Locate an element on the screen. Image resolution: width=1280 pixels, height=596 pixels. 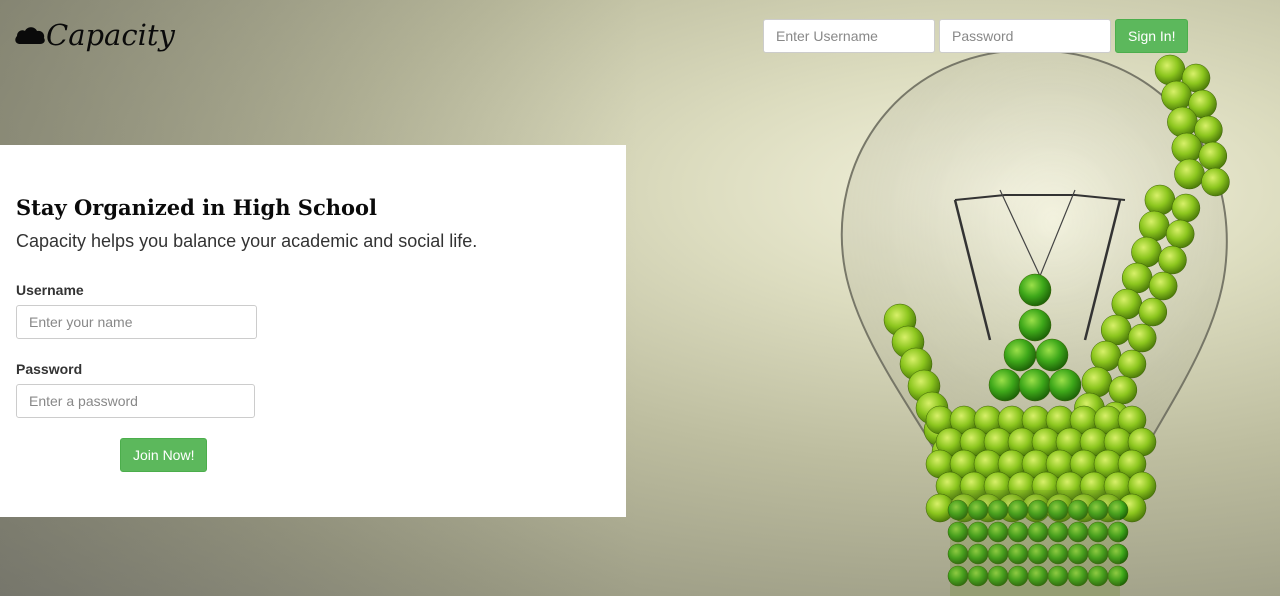
password-label: Password is located at coordinates (49, 369).